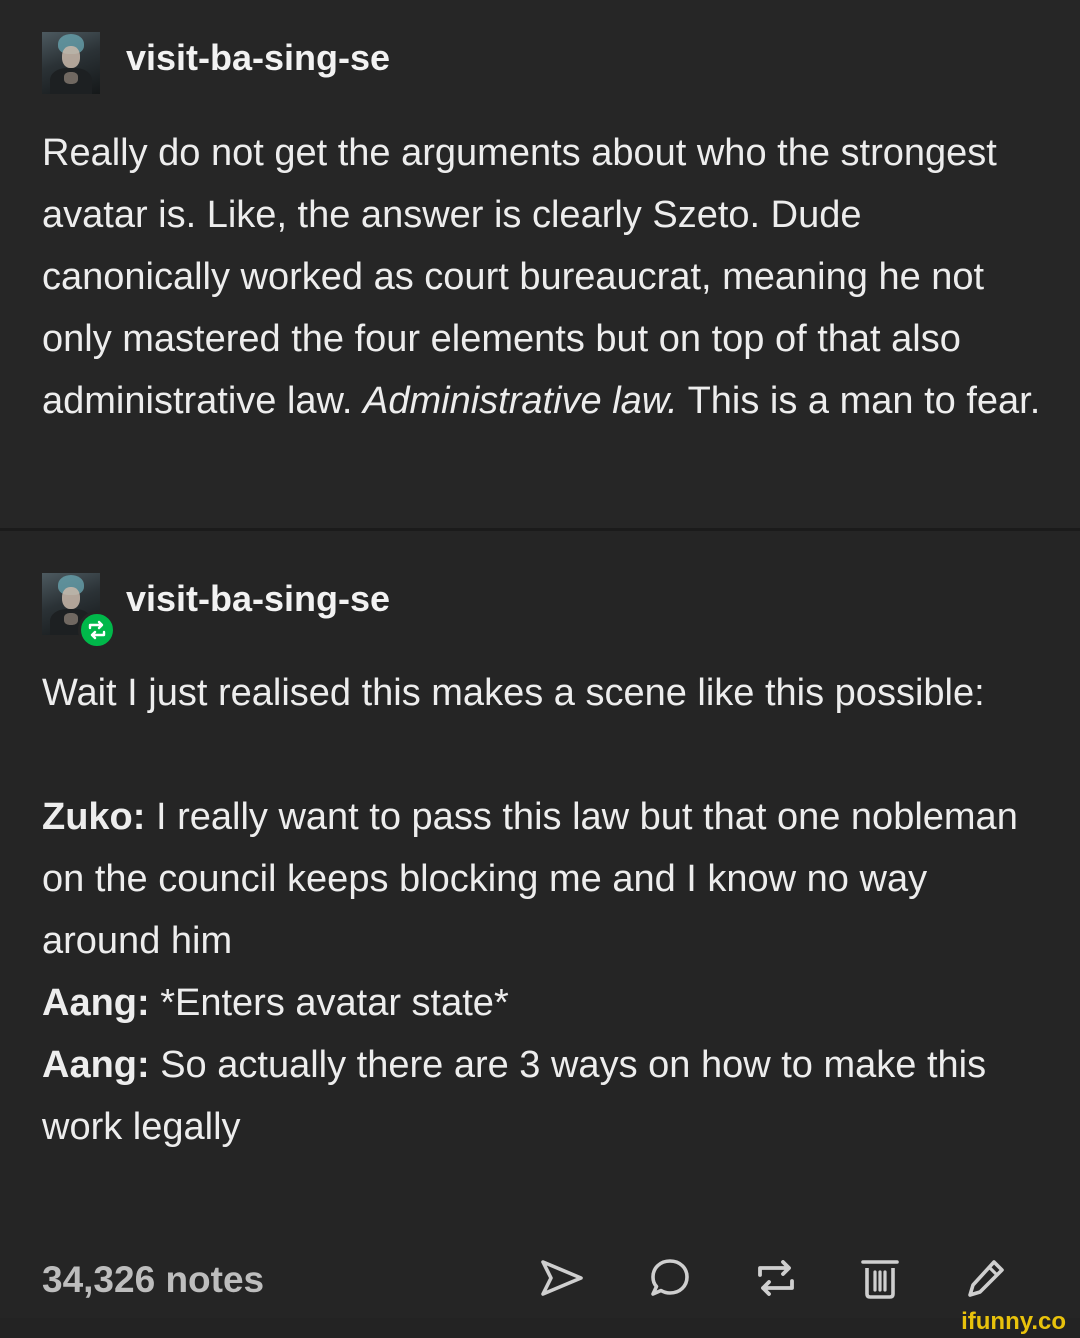 The height and width of the screenshot is (1338, 1080). What do you see at coordinates (94, 817) in the screenshot?
I see `speaker-name: Zuko:` at bounding box center [94, 817].